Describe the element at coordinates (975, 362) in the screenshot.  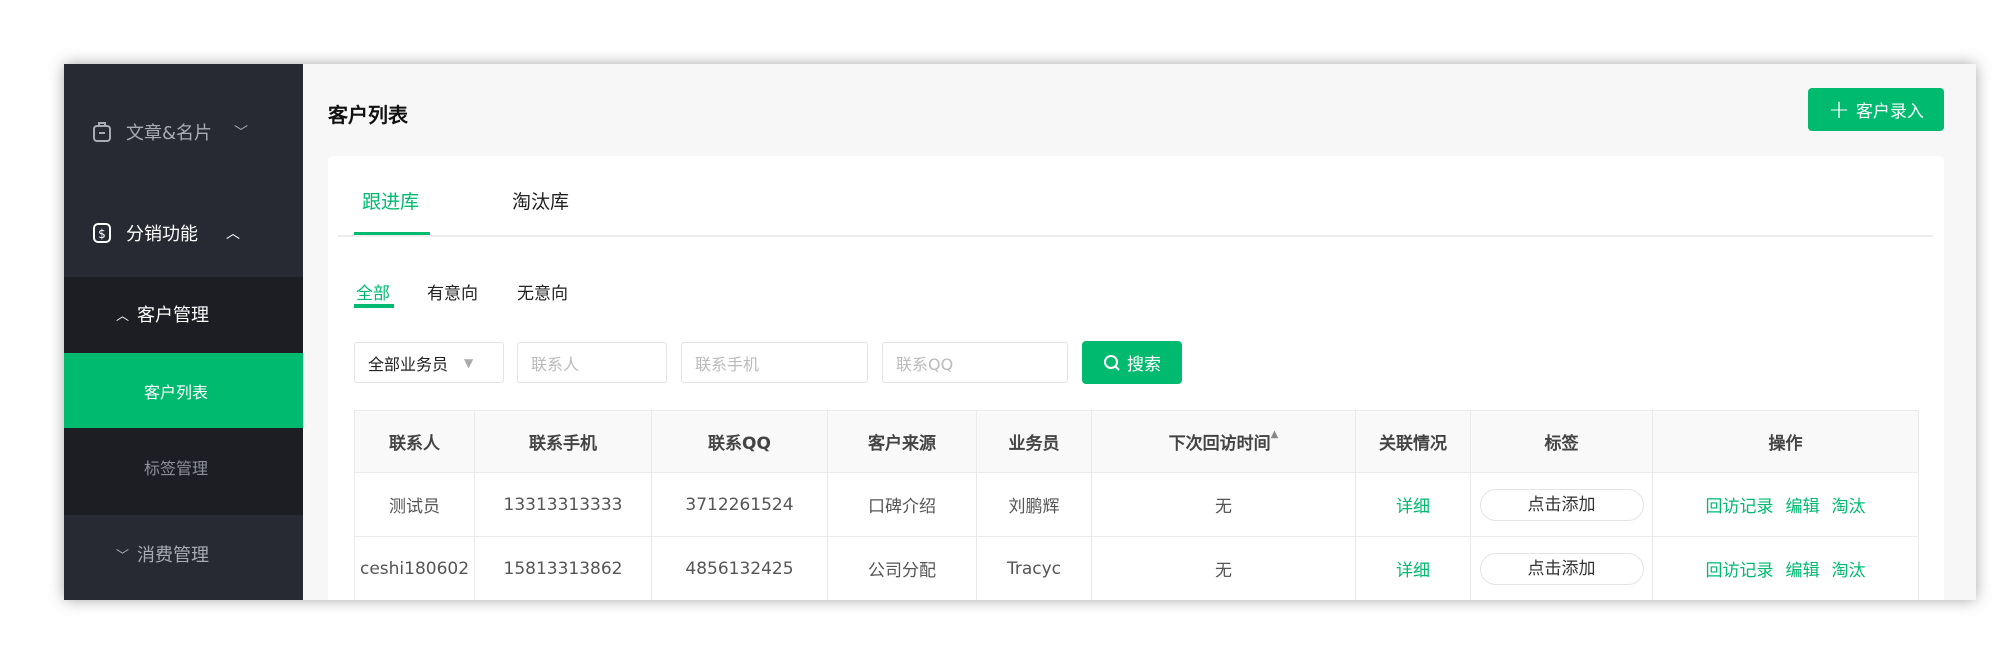
I see `qq-input: 联系QQ` at that location.